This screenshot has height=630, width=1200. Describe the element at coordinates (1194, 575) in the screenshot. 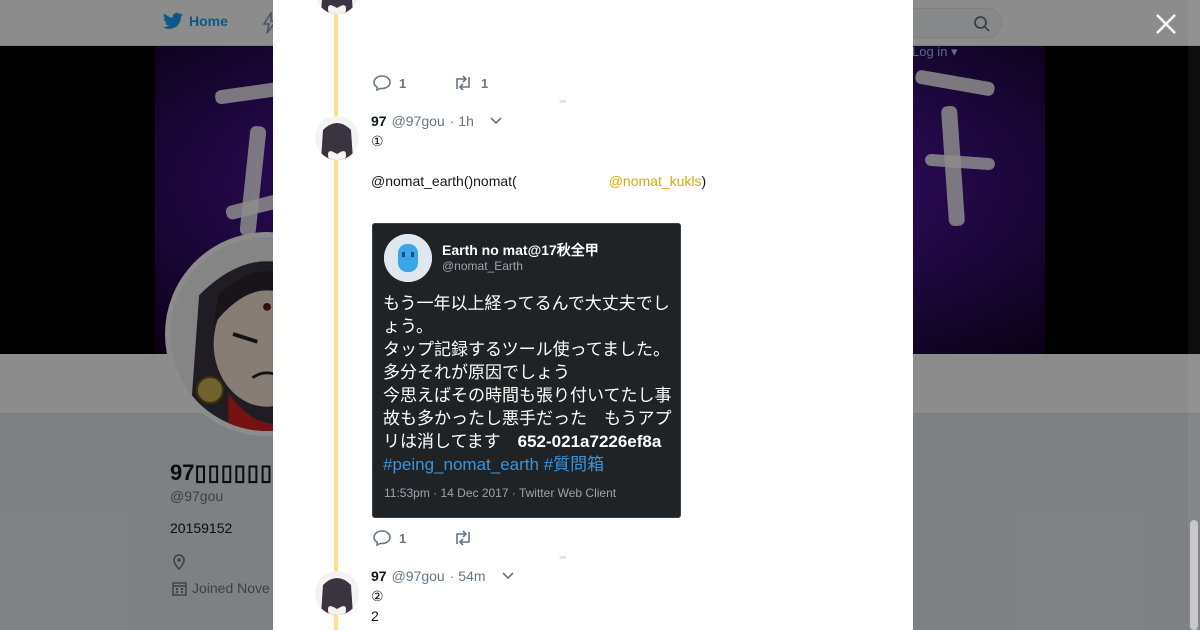

I see `scrollbar-thumb` at that location.